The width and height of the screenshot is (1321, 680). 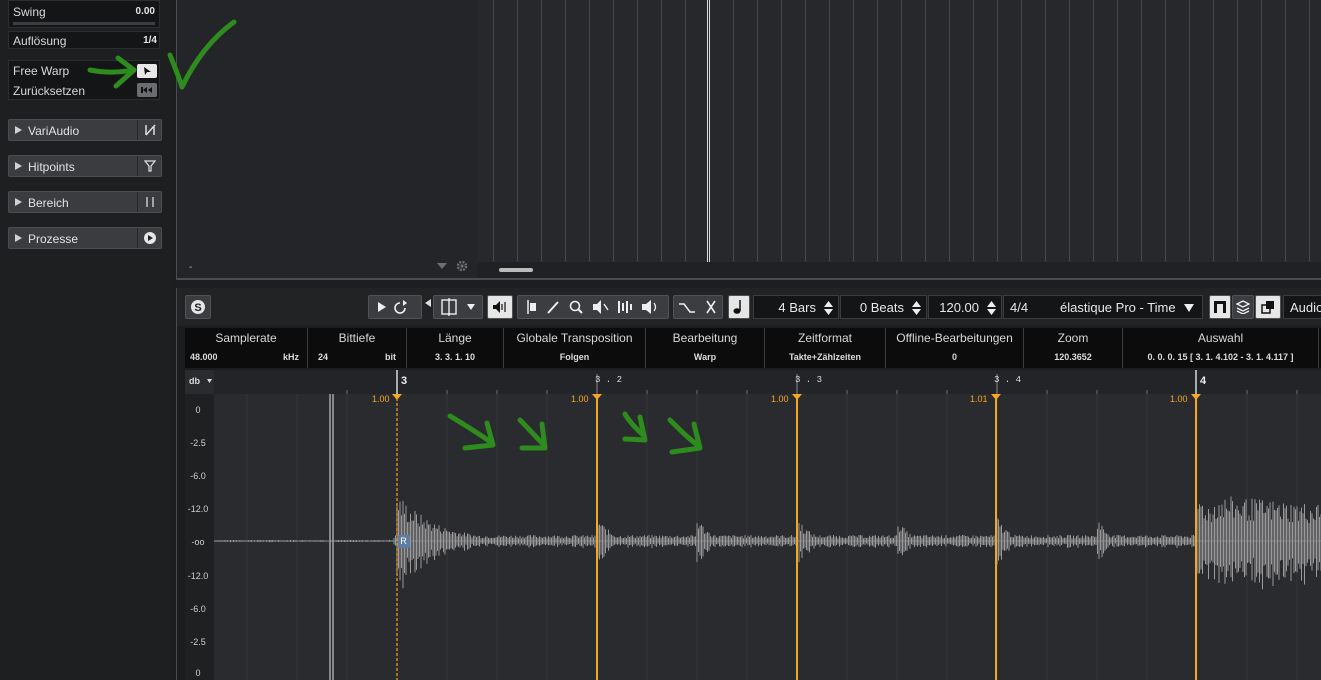 I want to click on info-zoom-value: 120.3652, so click(x=1073, y=357).